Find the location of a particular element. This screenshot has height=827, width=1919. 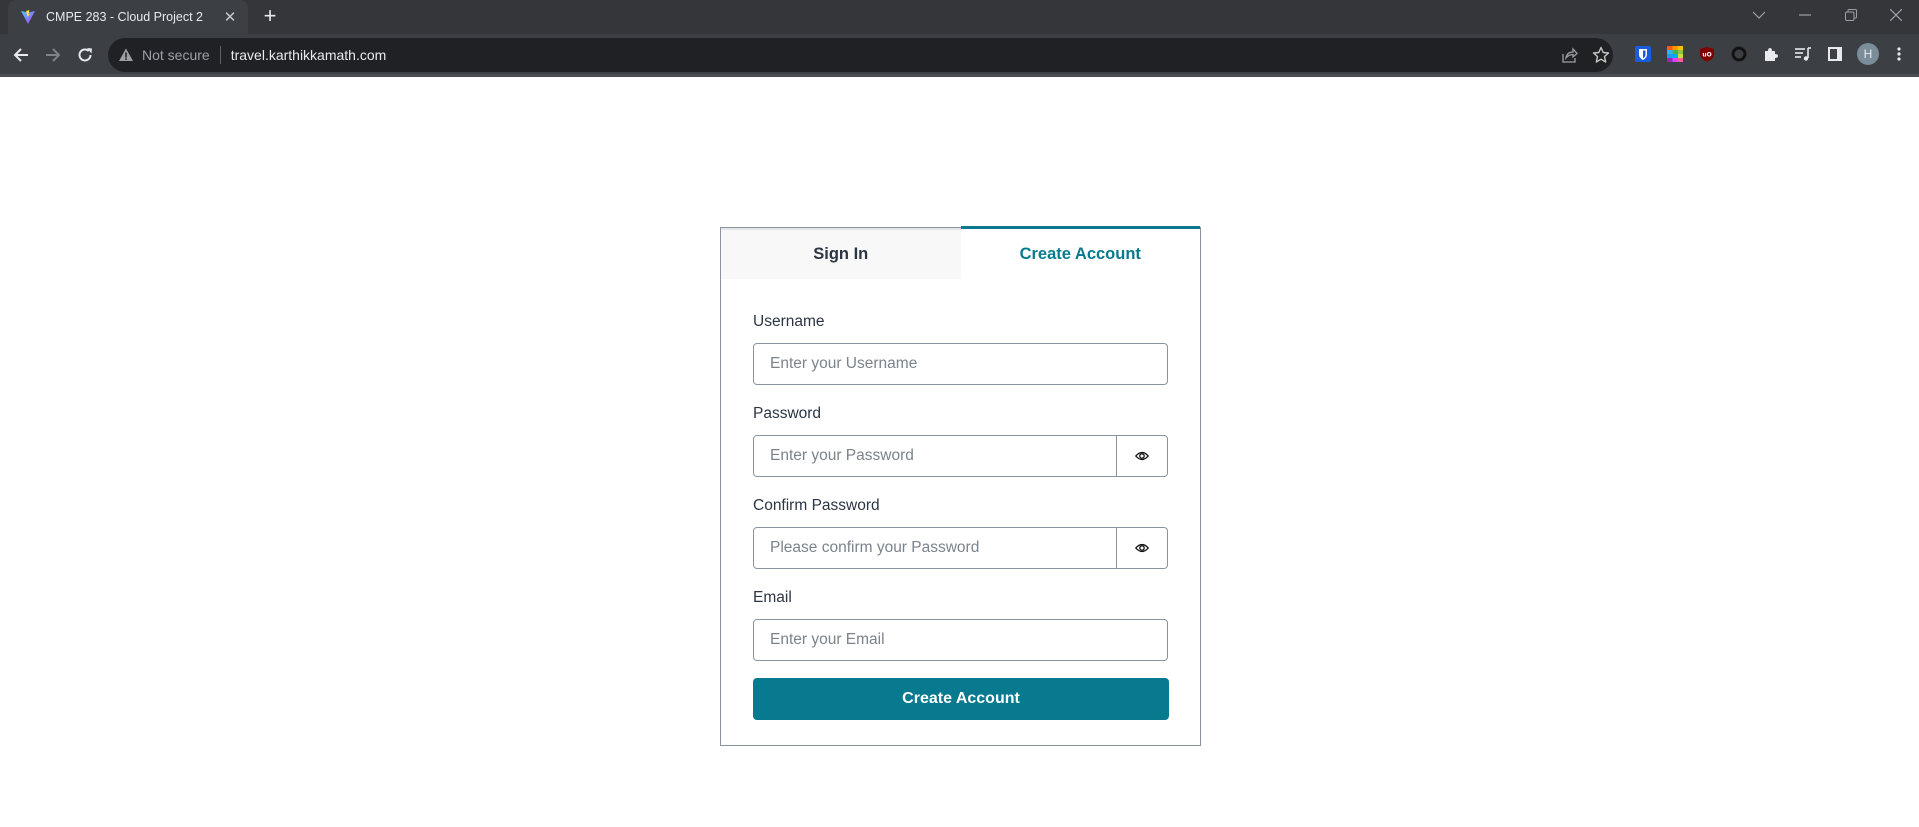

close-window-button is located at coordinates (1896, 15).